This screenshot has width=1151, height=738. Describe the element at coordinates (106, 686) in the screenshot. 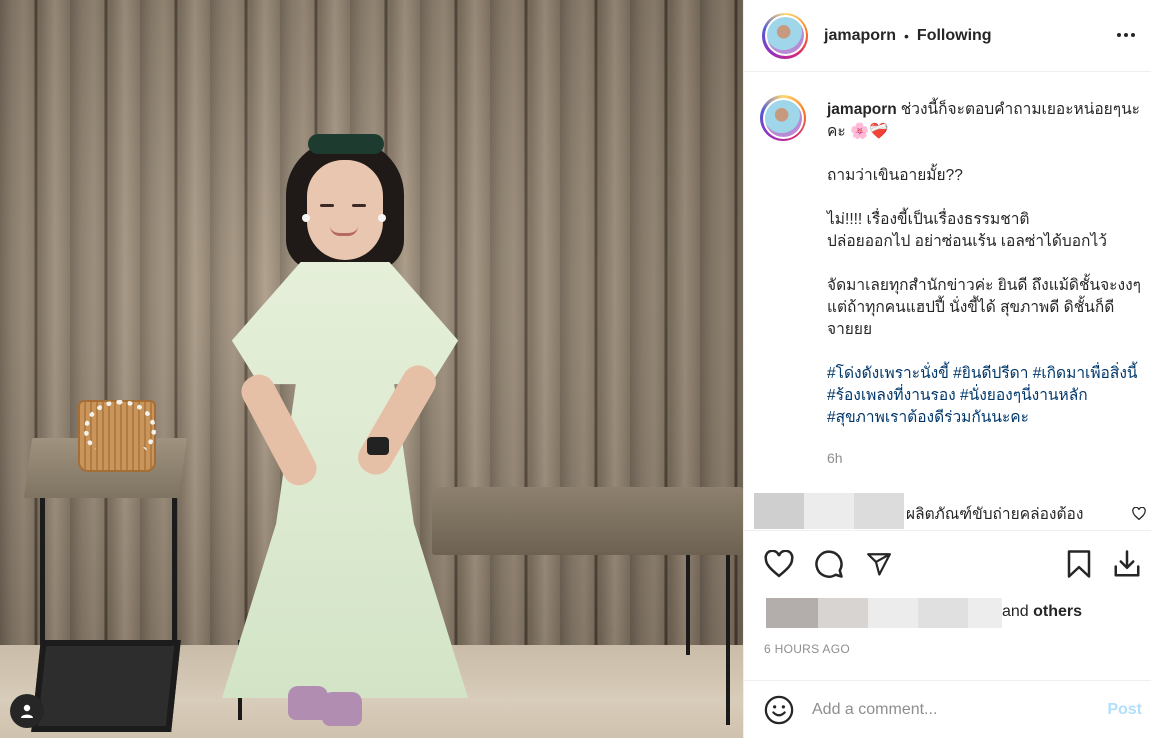

I see `side-table-base` at that location.